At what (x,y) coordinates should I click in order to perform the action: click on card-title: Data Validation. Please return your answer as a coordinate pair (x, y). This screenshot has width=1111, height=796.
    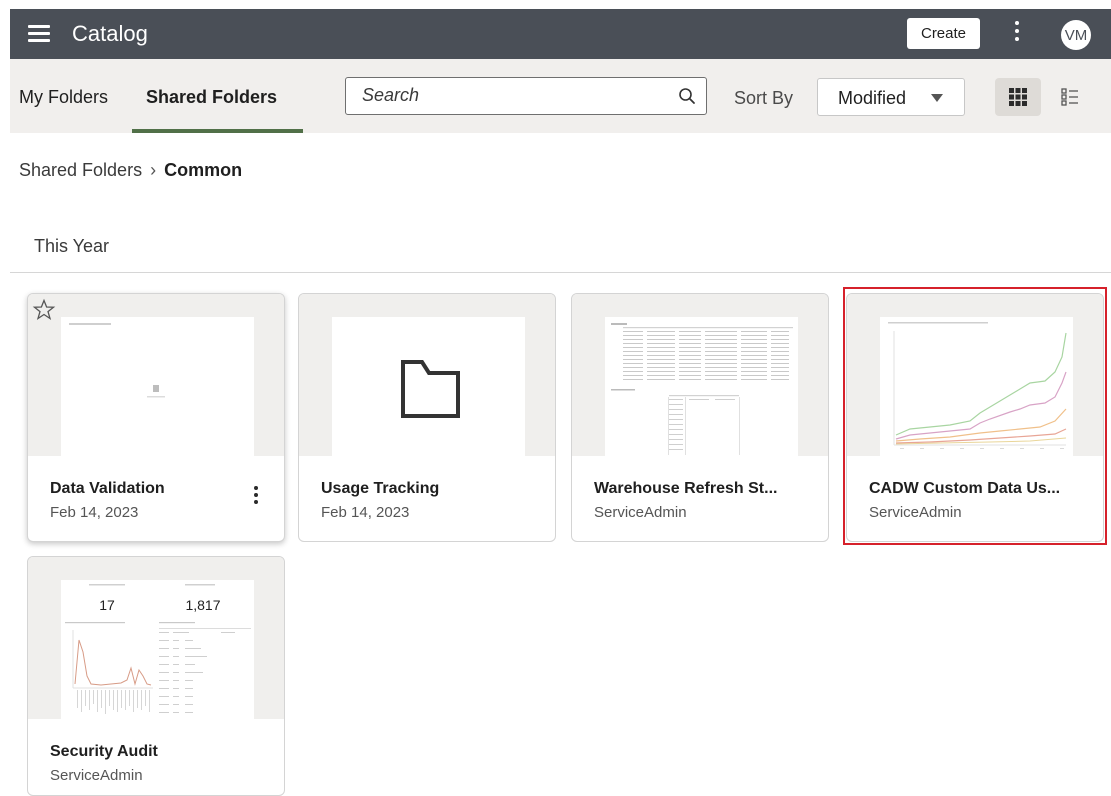
    Looking at the image, I should click on (107, 488).